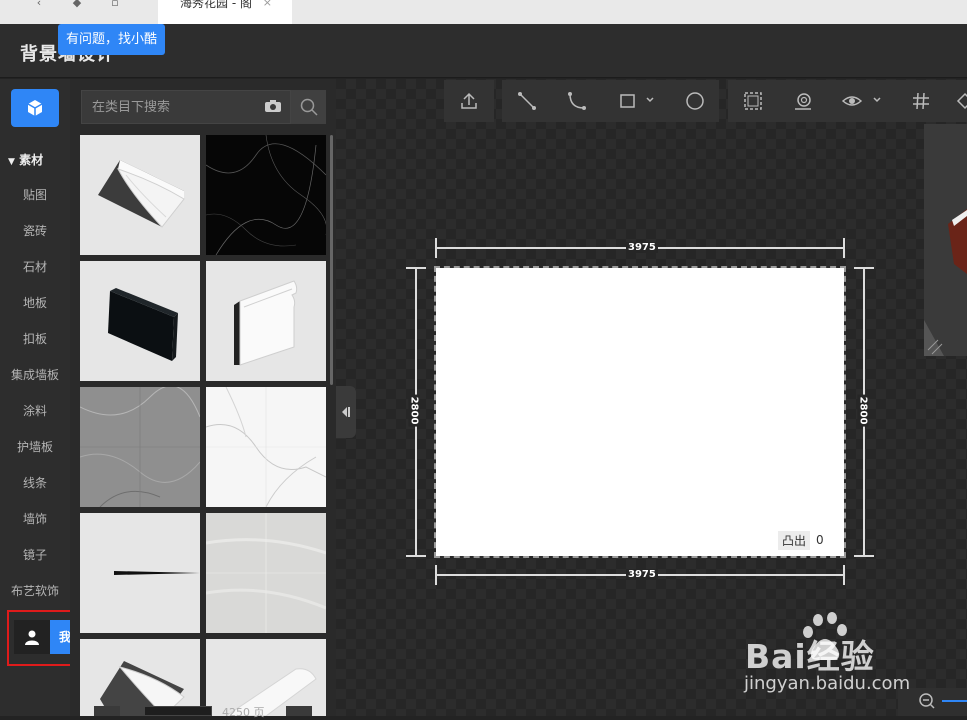  Describe the element at coordinates (299, 711) in the screenshot. I see `pager-next-button` at that location.